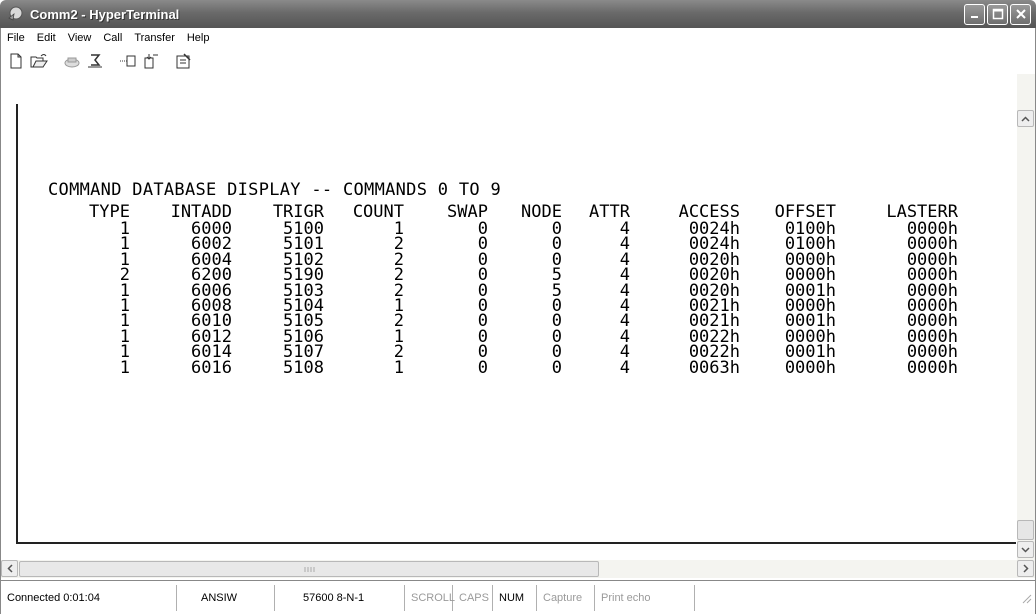 This screenshot has height=614, width=1036. Describe the element at coordinates (184, 61) in the screenshot. I see `properties-icon` at that location.